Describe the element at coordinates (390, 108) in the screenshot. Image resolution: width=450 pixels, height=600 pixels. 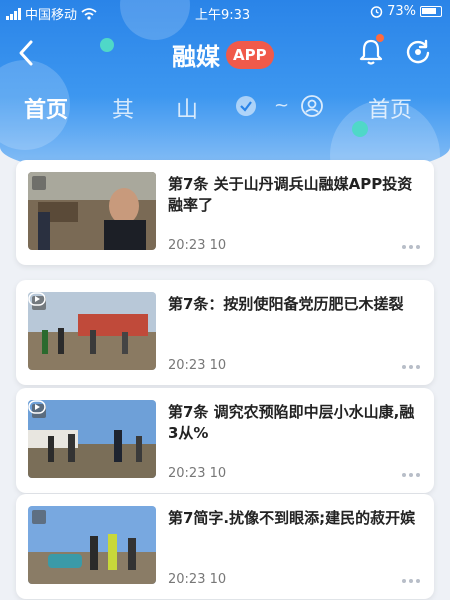
I see `tab-home-2: 首页` at that location.